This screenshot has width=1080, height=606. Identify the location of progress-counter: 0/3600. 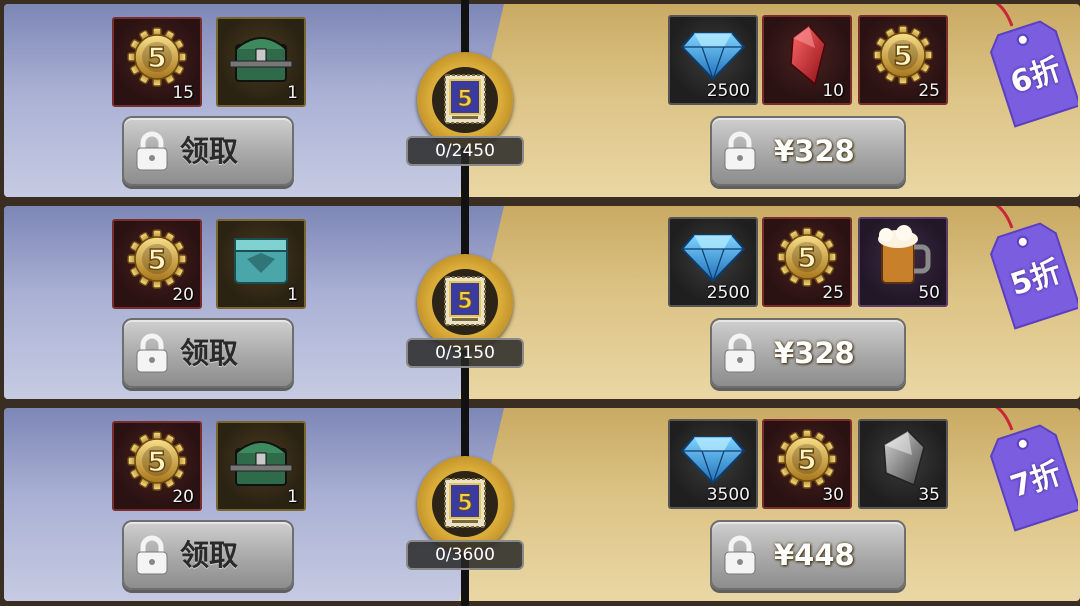
(465, 555).